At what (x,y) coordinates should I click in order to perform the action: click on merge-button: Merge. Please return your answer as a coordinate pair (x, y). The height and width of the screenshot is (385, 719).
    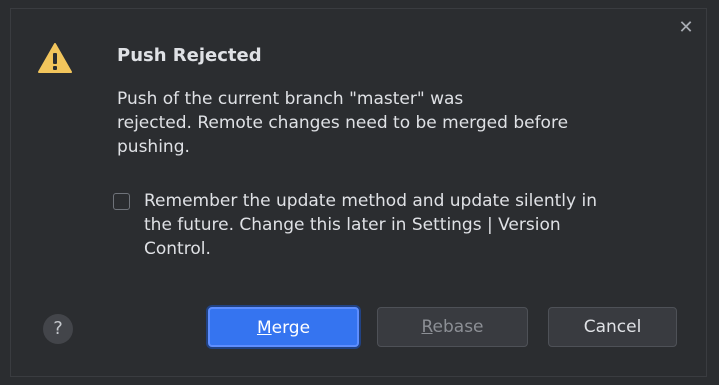
    Looking at the image, I should click on (283, 327).